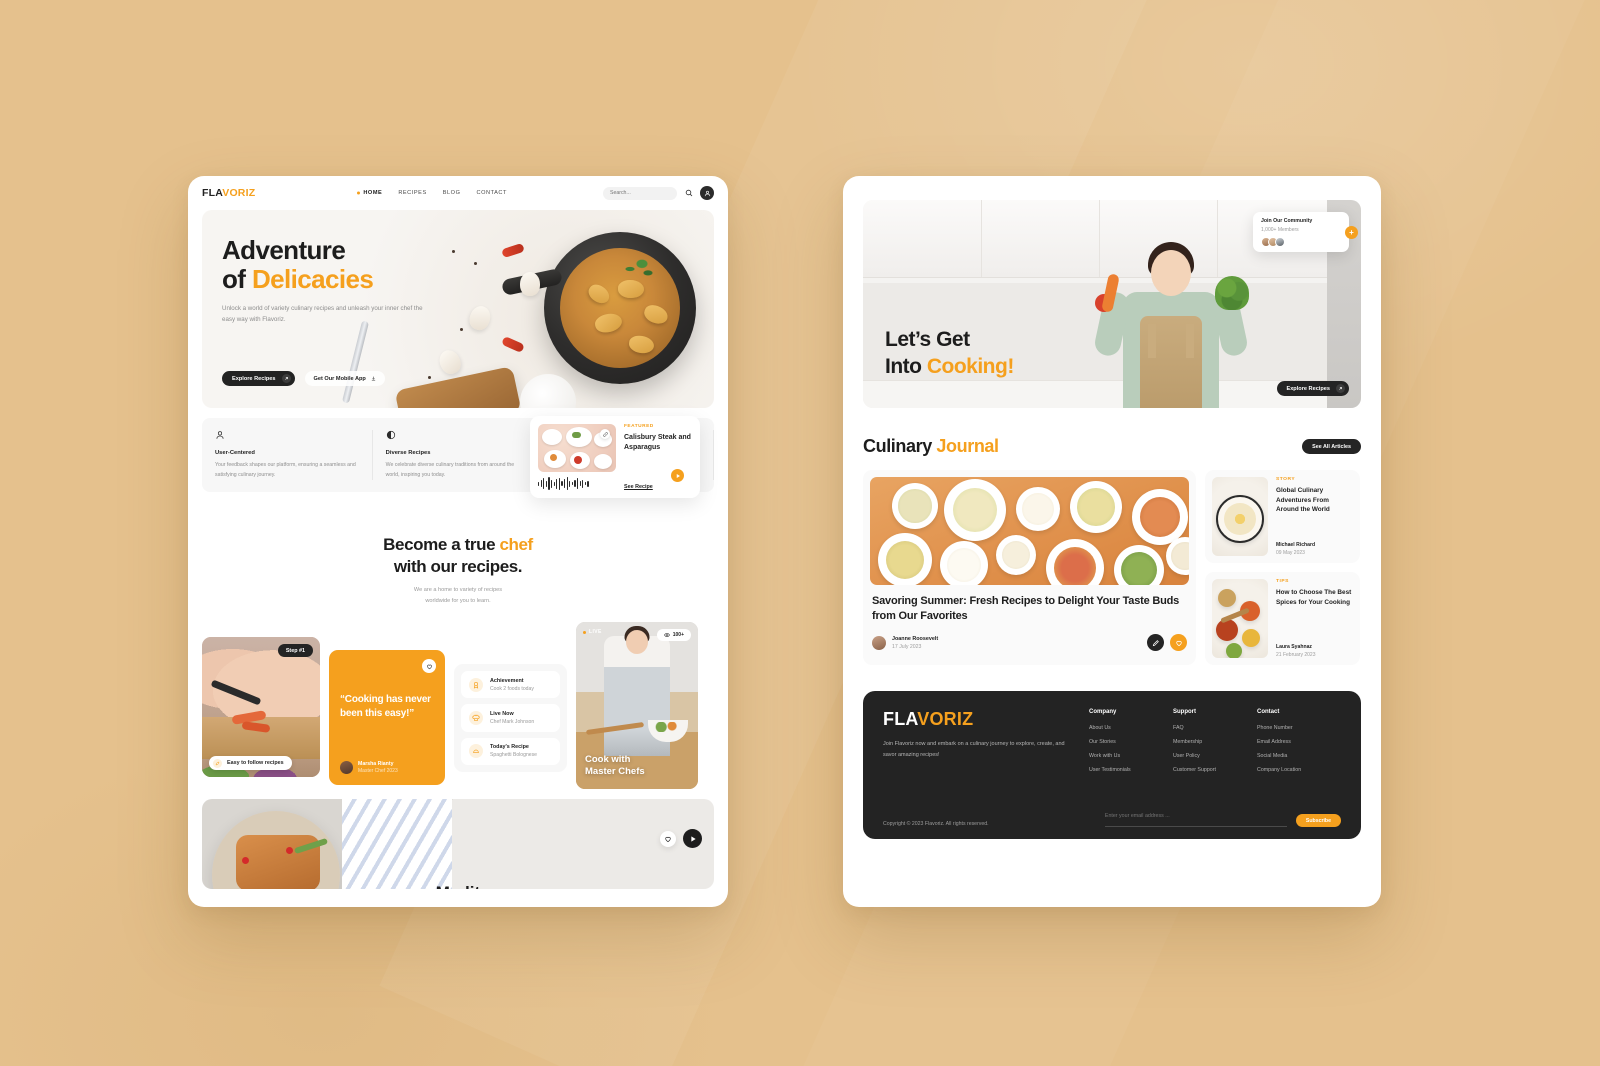 The height and width of the screenshot is (1066, 1600). I want to click on featured-tag: FEATURED, so click(639, 426).